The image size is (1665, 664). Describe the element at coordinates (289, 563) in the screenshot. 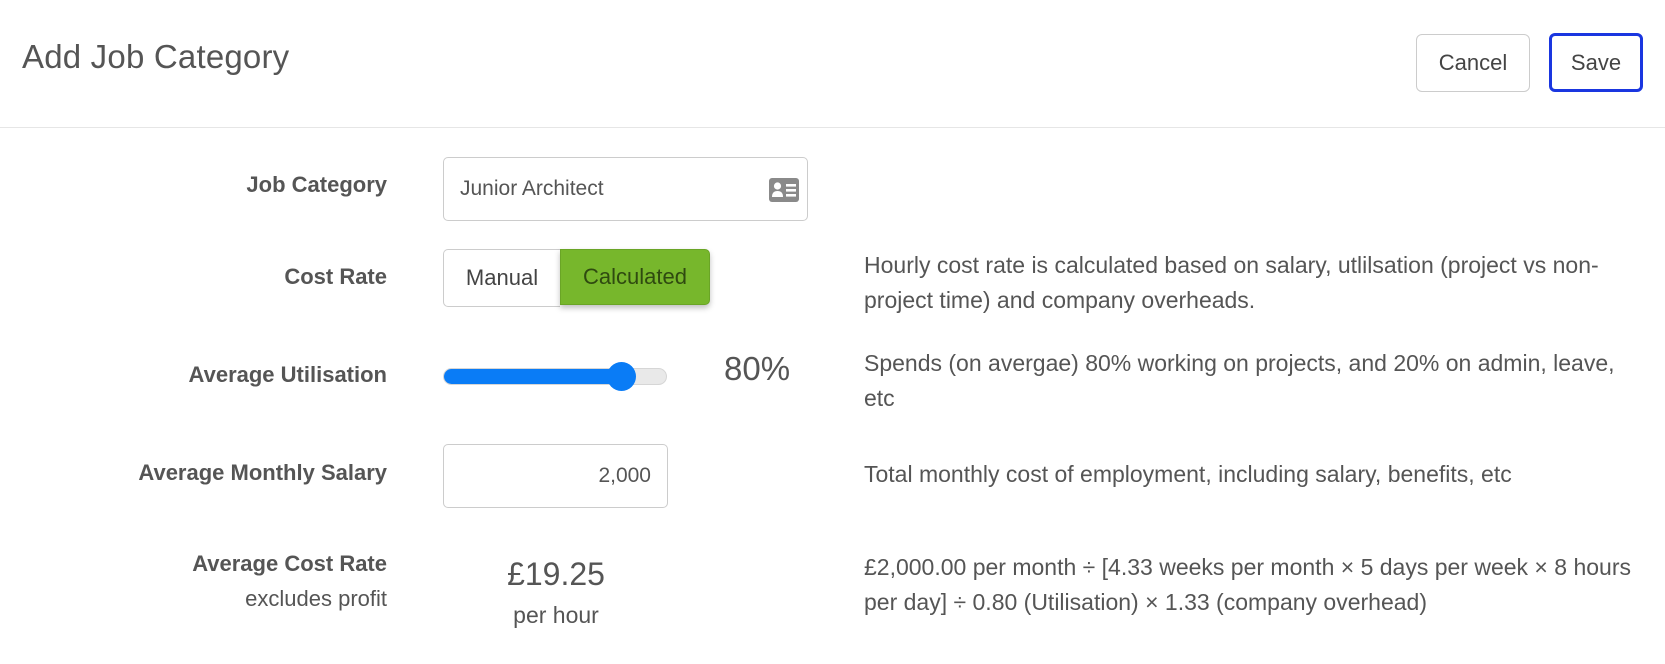

I see `average-cost-rate-label: Average Cost Rate` at that location.